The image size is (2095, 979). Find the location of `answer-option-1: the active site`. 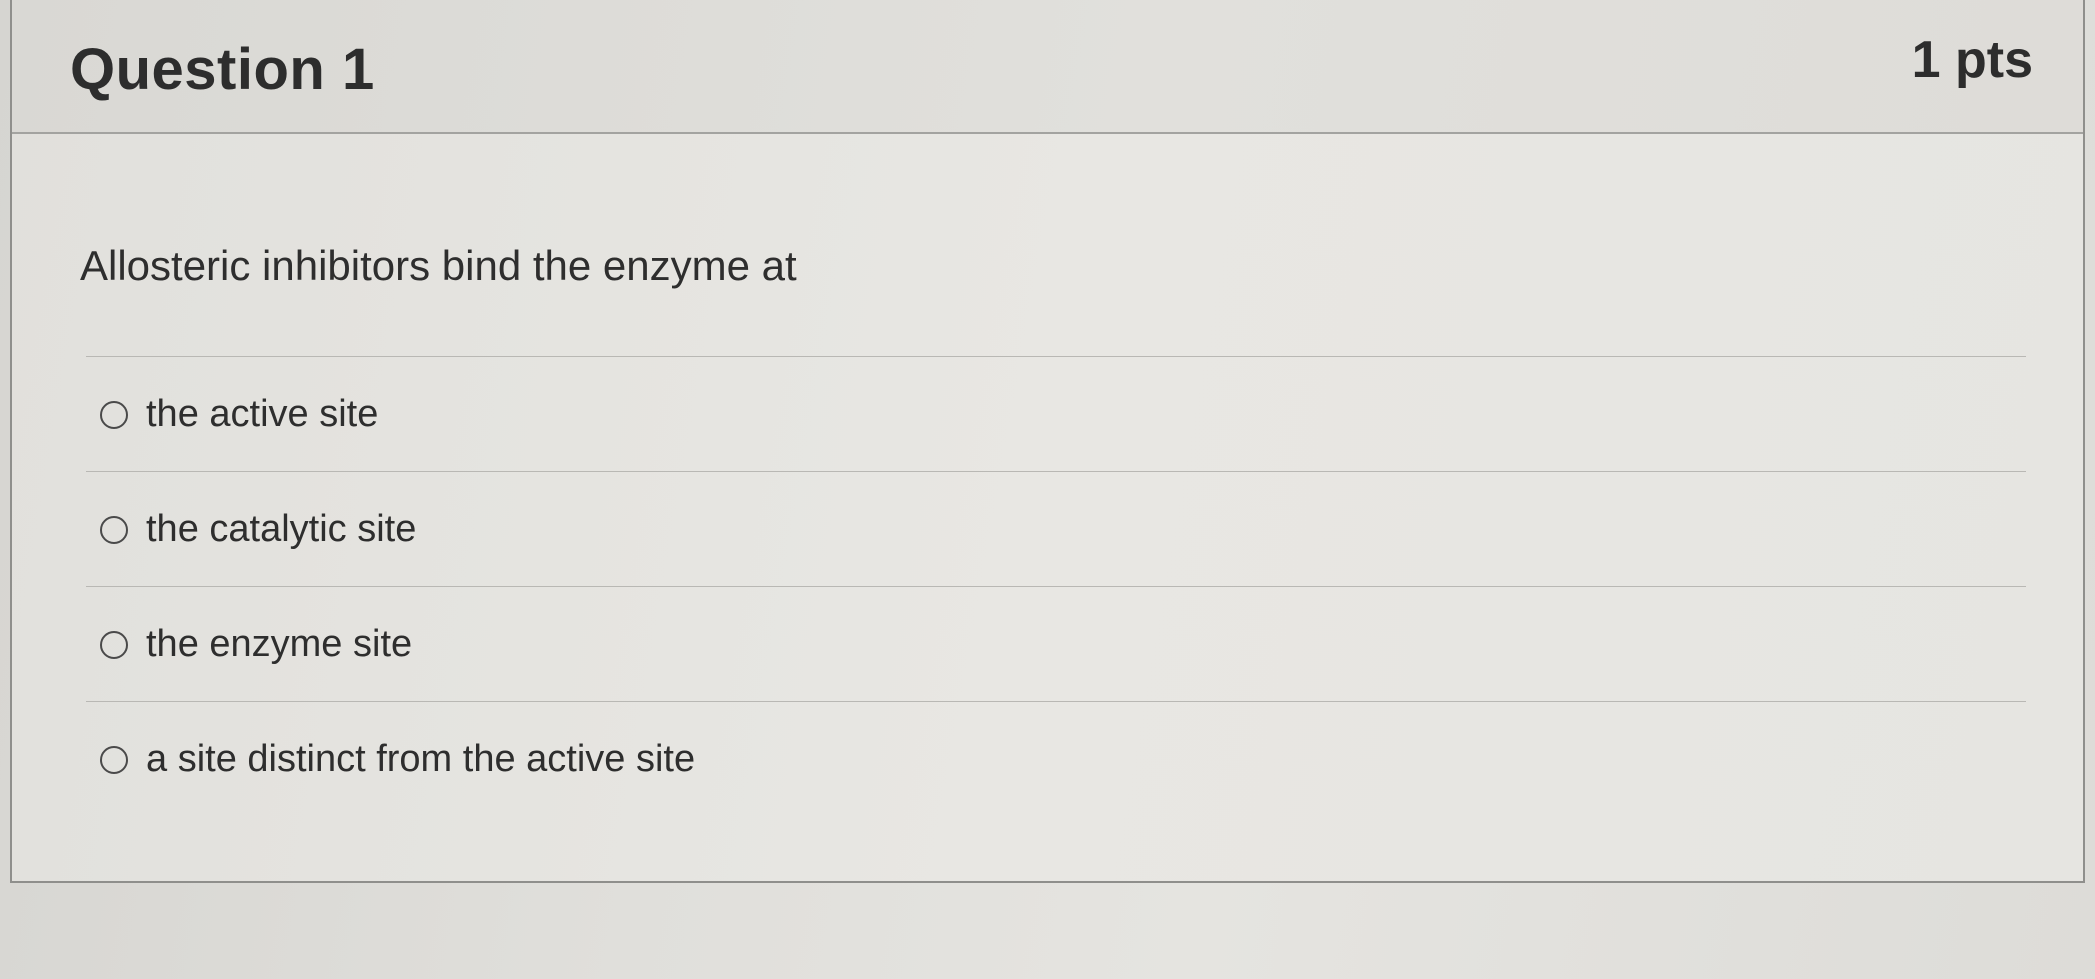

answer-option-1: the active site is located at coordinates (239, 414).